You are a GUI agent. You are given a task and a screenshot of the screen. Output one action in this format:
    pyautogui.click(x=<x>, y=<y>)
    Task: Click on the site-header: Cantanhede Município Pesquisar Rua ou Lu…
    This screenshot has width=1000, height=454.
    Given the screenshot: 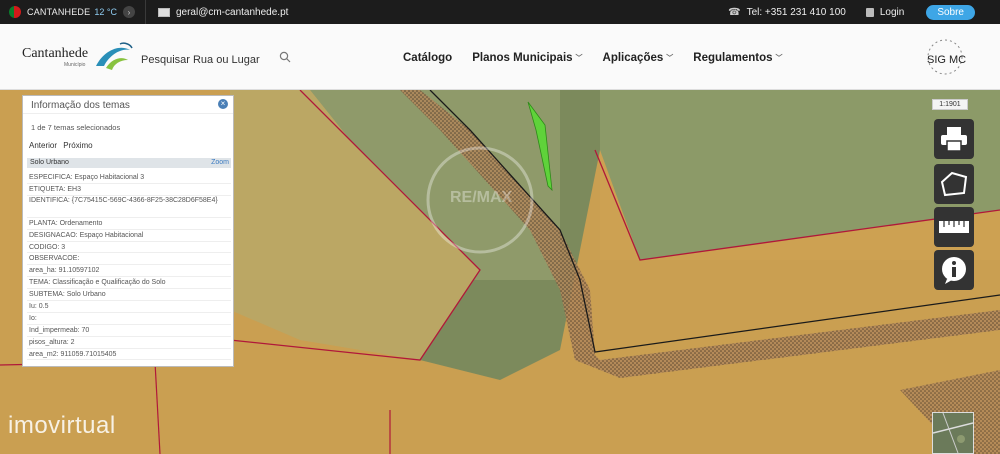 What is the action you would take?
    pyautogui.click(x=500, y=57)
    